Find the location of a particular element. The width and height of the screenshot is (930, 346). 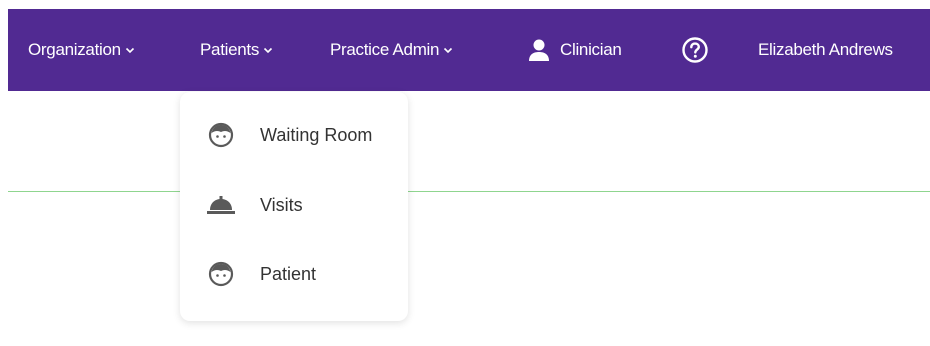

nav-practice-admin: Practice Admin is located at coordinates (391, 50).